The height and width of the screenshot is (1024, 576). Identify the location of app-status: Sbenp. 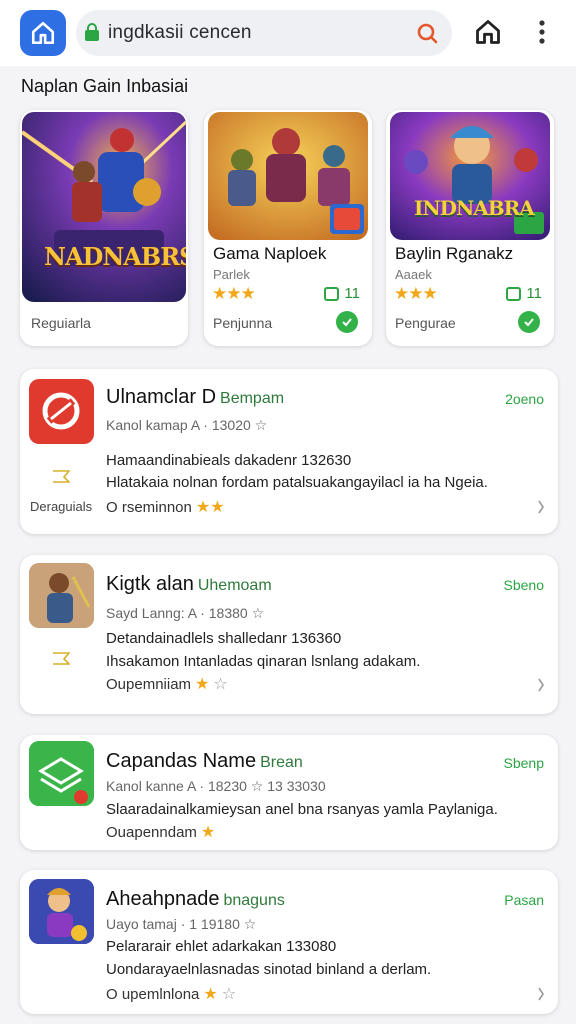
(523, 763).